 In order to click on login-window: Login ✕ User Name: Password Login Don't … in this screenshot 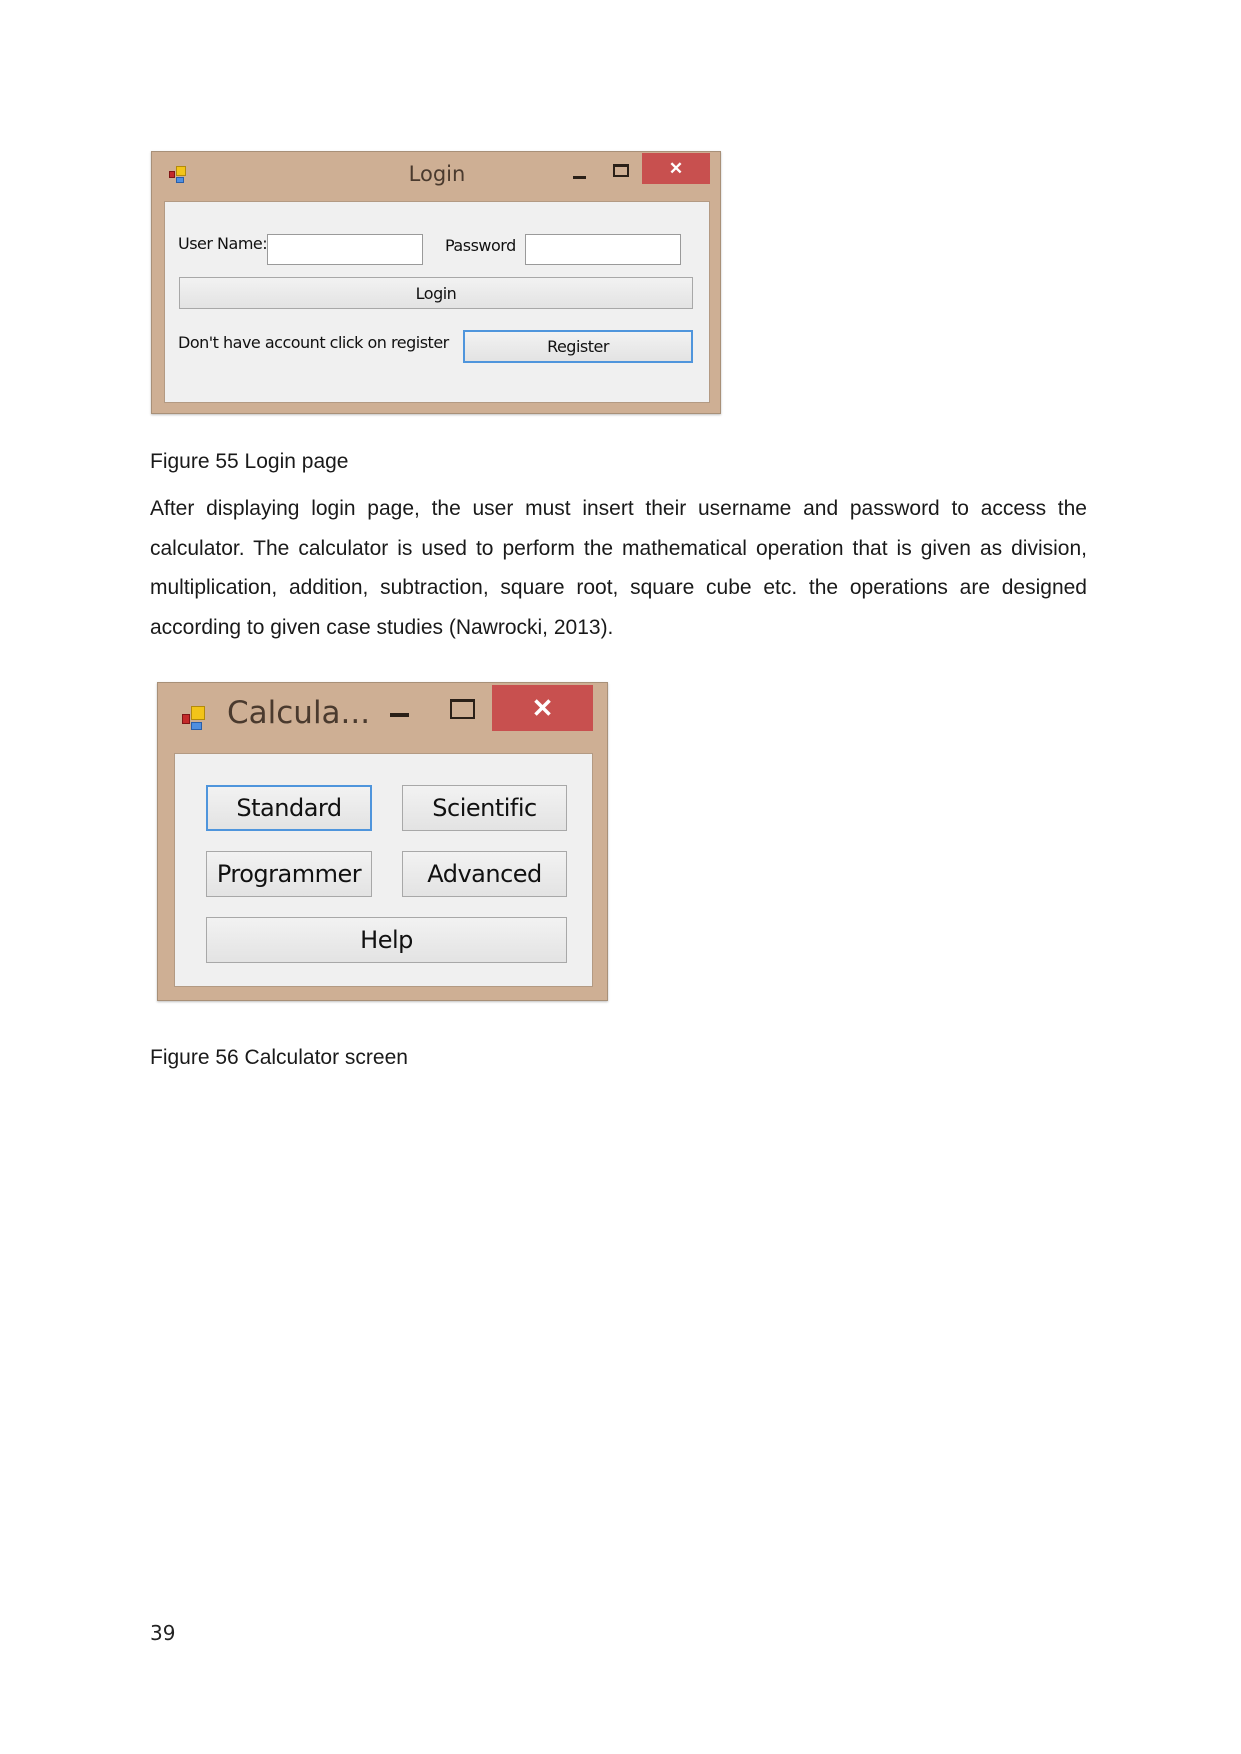, I will do `click(436, 282)`.